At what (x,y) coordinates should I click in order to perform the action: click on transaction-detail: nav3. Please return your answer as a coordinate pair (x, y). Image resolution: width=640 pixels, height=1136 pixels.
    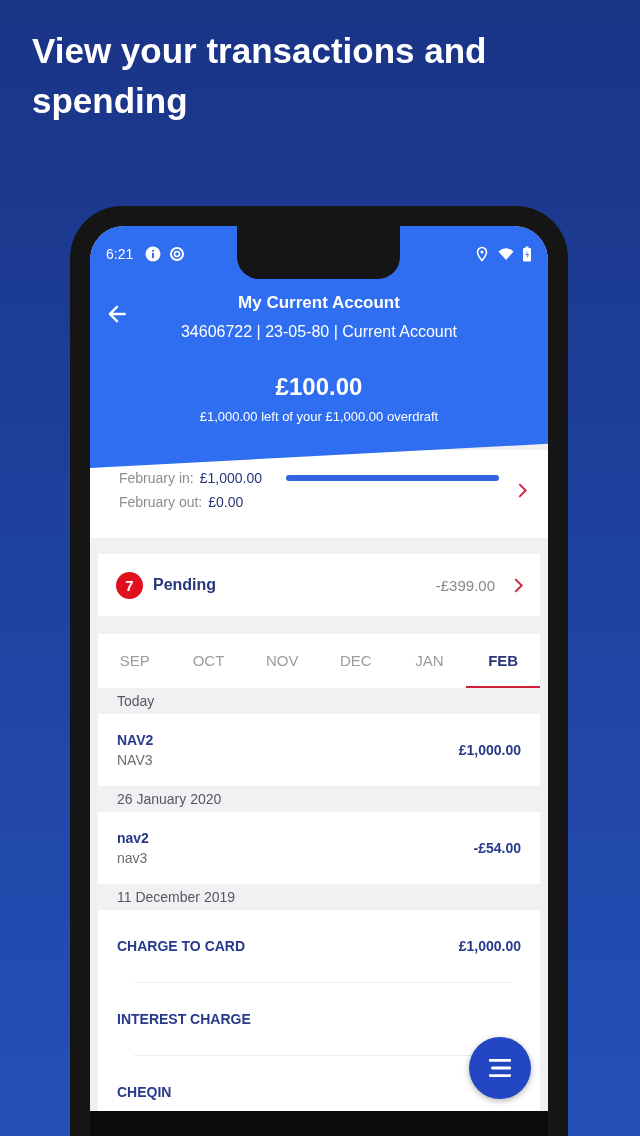
    Looking at the image, I should click on (132, 858).